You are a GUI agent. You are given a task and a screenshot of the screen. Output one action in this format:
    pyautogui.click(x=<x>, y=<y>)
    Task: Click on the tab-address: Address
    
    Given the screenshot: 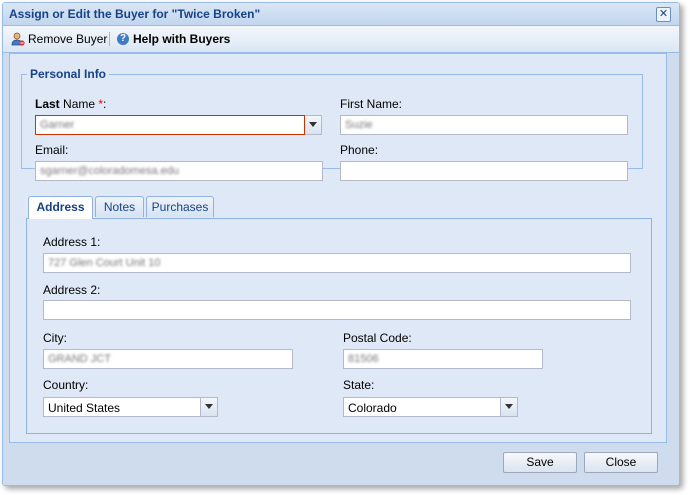 What is the action you would take?
    pyautogui.click(x=60, y=207)
    